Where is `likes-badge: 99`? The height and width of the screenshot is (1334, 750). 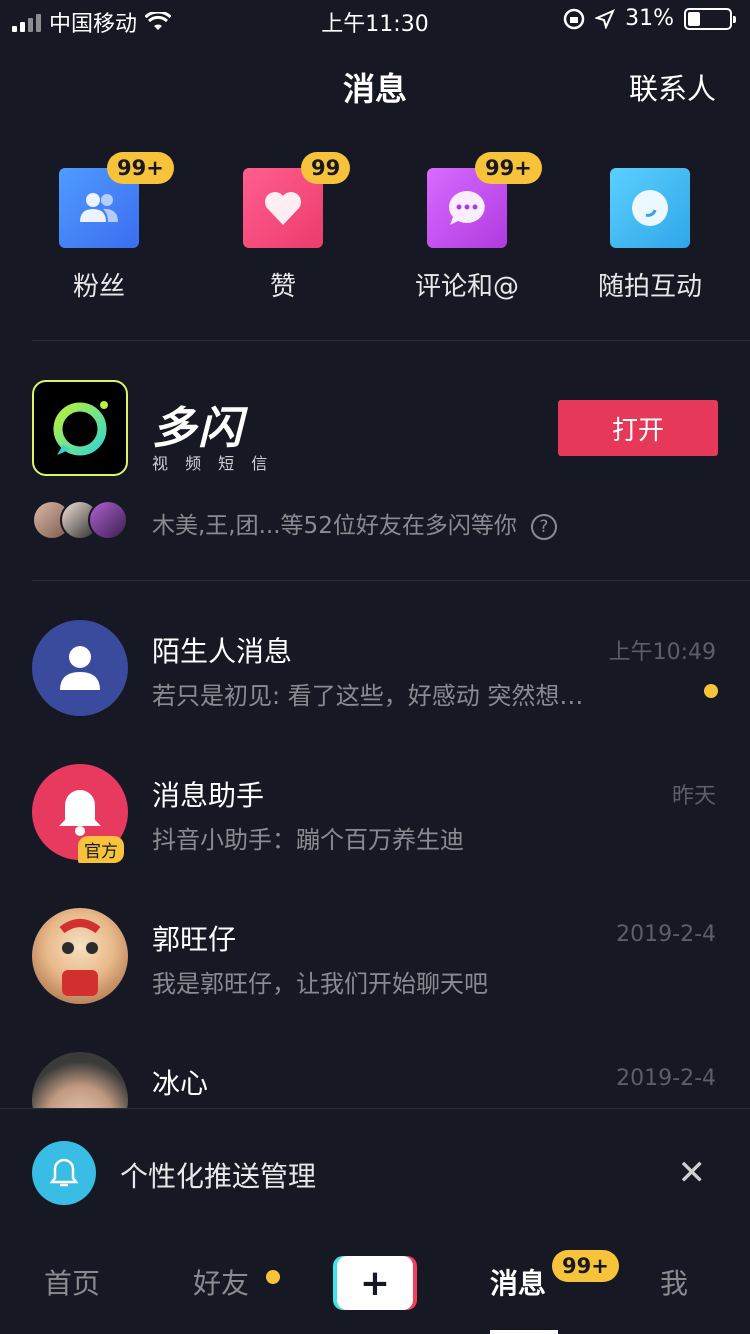
likes-badge: 99 is located at coordinates (326, 168).